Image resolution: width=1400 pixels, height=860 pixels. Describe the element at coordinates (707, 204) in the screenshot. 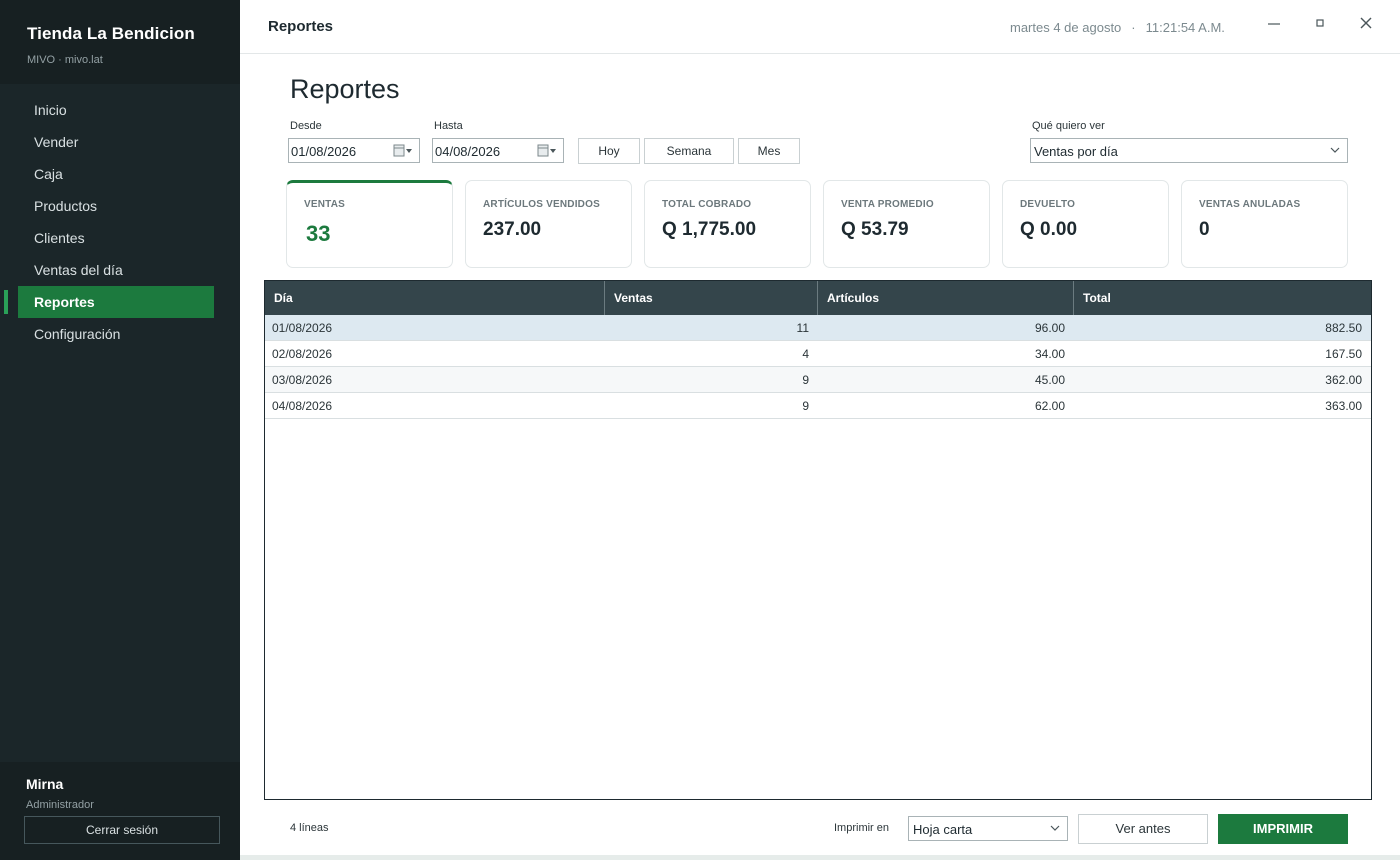

I see `kpi-label: TOTAL COBRADO` at that location.